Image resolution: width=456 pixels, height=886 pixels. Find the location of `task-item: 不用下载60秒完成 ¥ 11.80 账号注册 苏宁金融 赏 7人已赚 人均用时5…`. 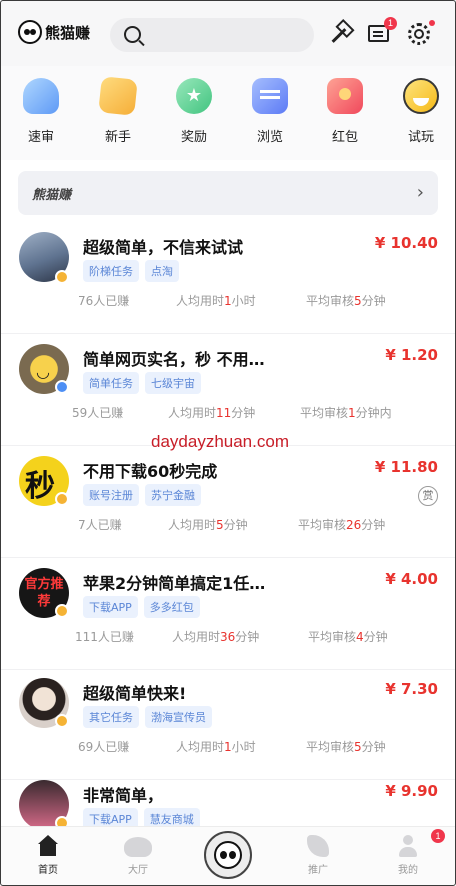

task-item: 不用下载60秒完成 ¥ 11.80 账号注册 苏宁金融 赏 7人已赚 人均用时5… is located at coordinates (228, 502).